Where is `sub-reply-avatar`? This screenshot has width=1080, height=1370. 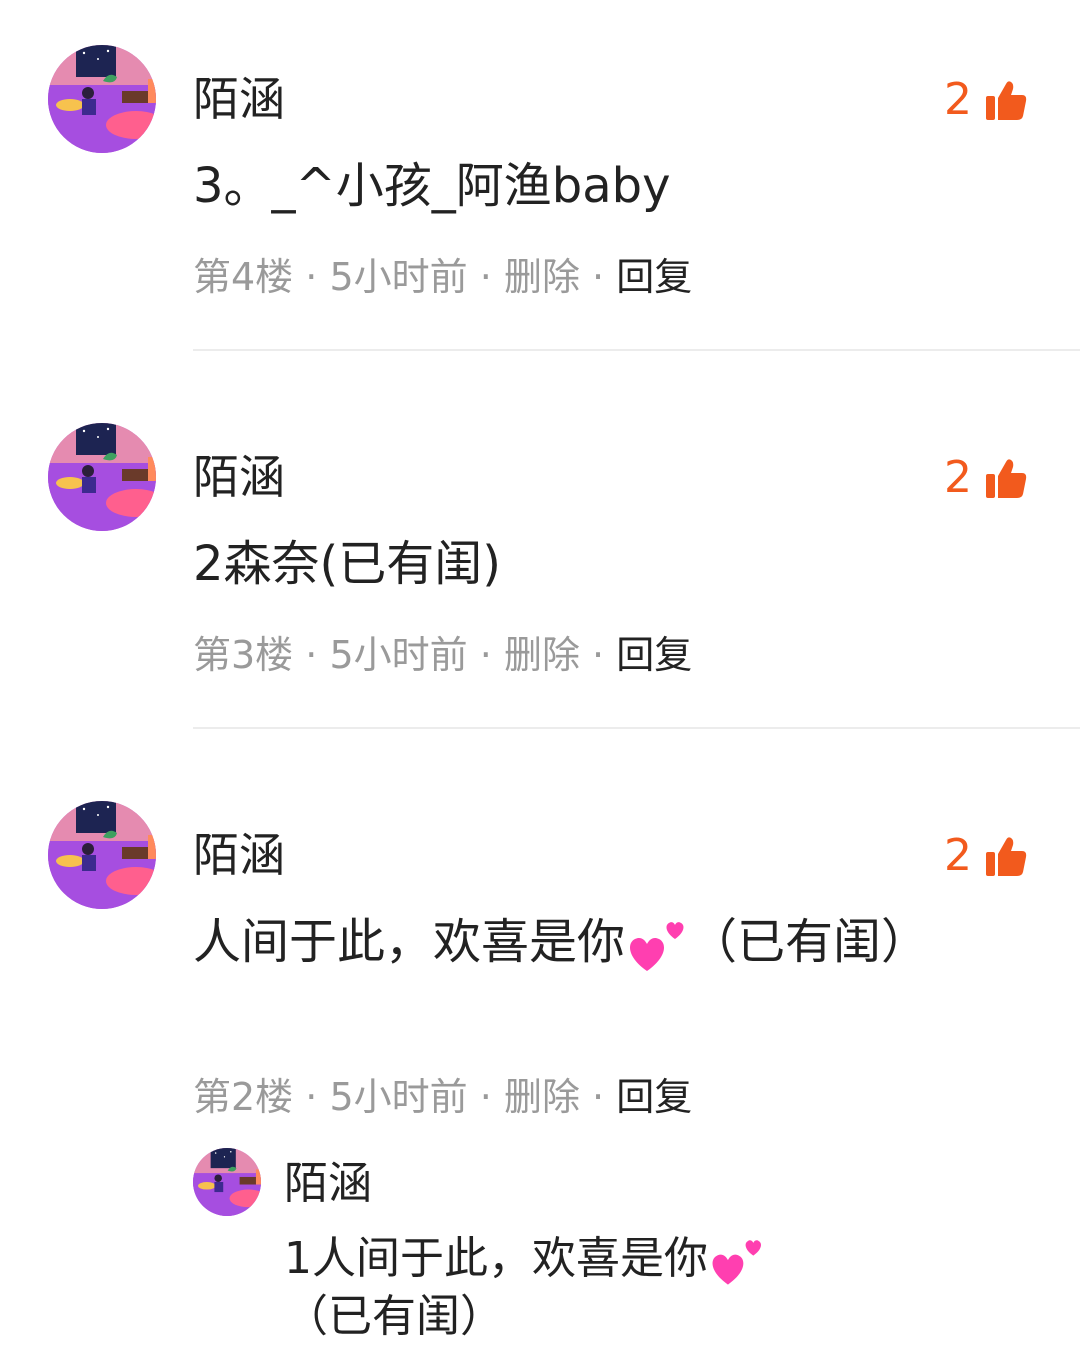 sub-reply-avatar is located at coordinates (227, 1182).